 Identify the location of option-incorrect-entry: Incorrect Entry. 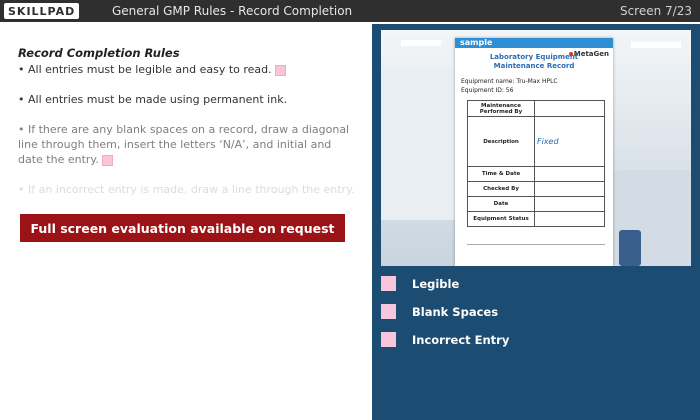
(445, 339).